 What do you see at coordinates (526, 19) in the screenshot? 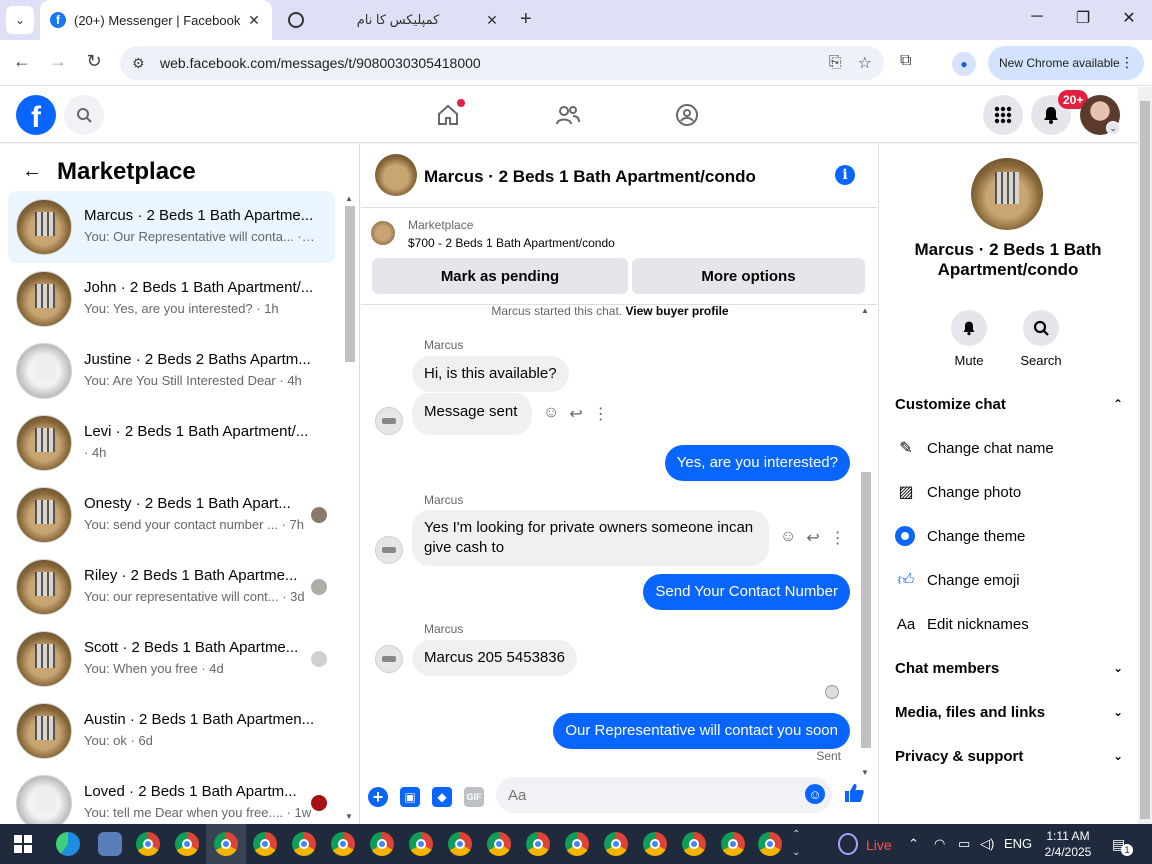
I see `new-tab-button: +` at bounding box center [526, 19].